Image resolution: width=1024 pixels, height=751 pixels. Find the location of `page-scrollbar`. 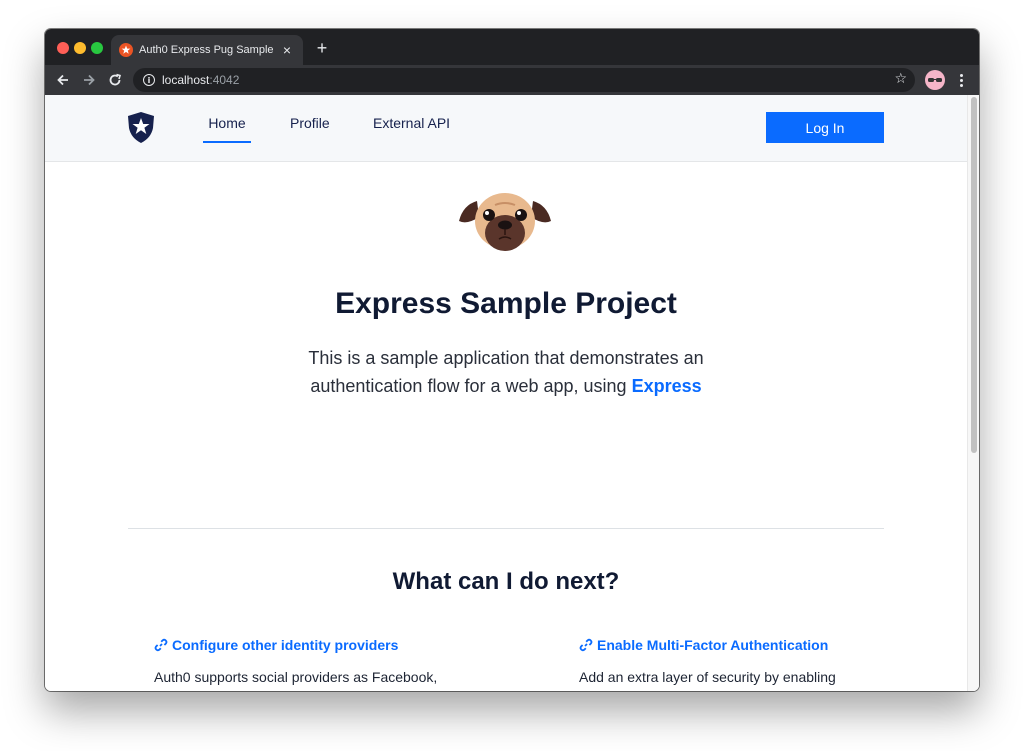

page-scrollbar is located at coordinates (973, 393).